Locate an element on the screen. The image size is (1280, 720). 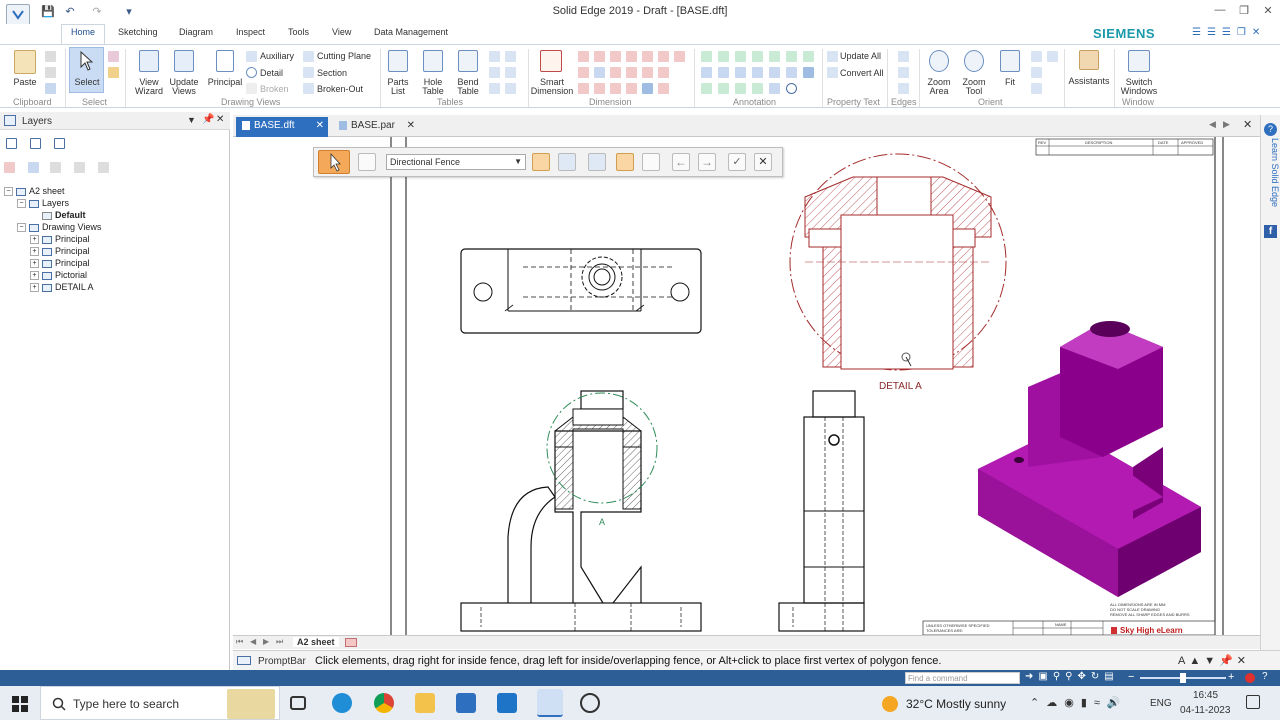
tree-item: + Principal is located at coordinates (60, 263).